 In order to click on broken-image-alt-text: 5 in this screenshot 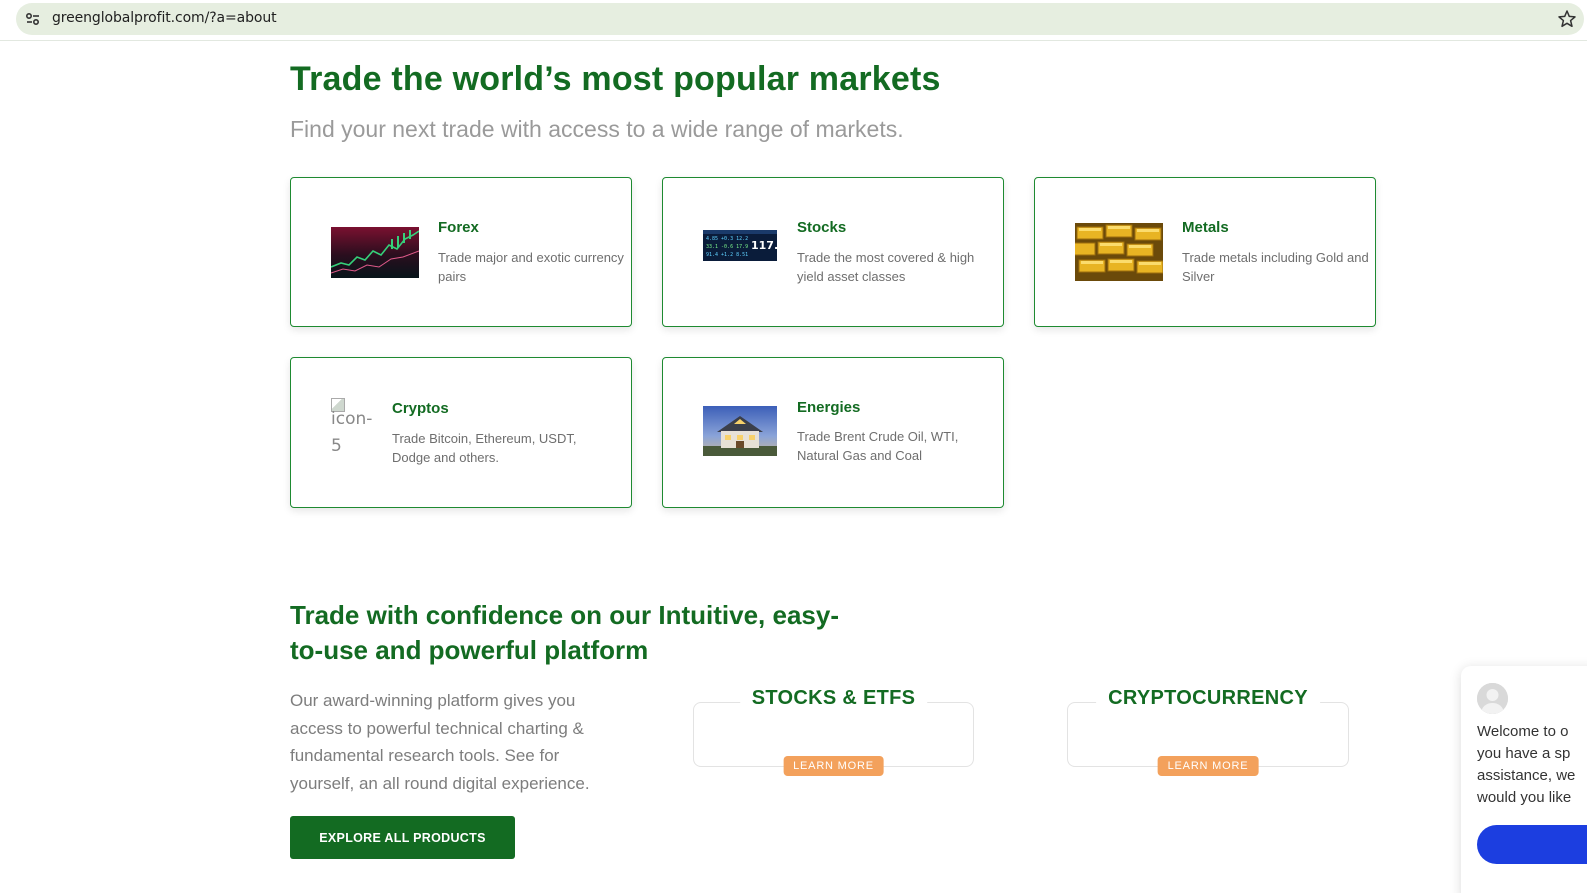, I will do `click(336, 446)`.